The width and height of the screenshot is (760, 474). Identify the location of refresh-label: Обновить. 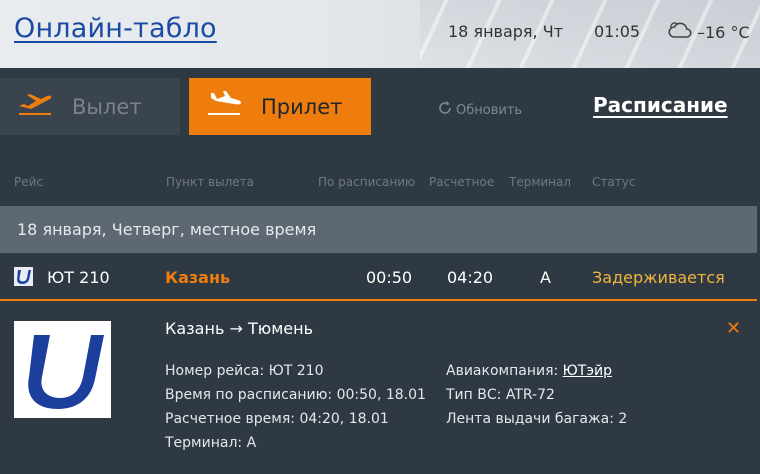
(489, 110).